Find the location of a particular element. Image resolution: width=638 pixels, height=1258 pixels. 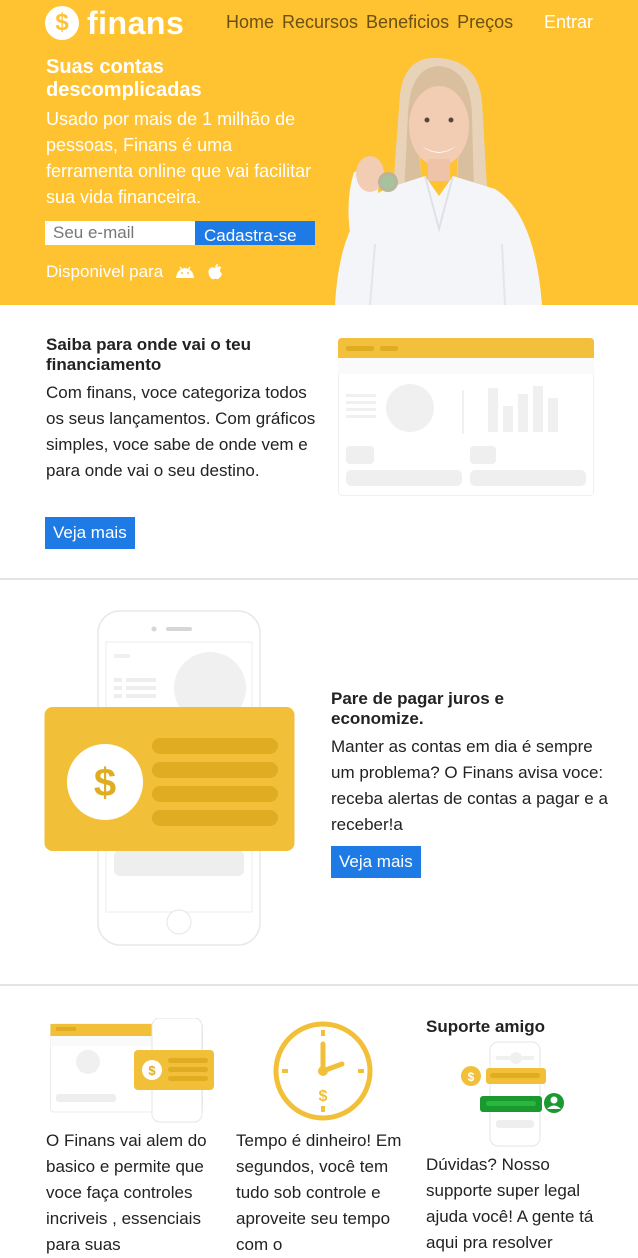

support-chat-illustration: $ is located at coordinates (512, 1094).